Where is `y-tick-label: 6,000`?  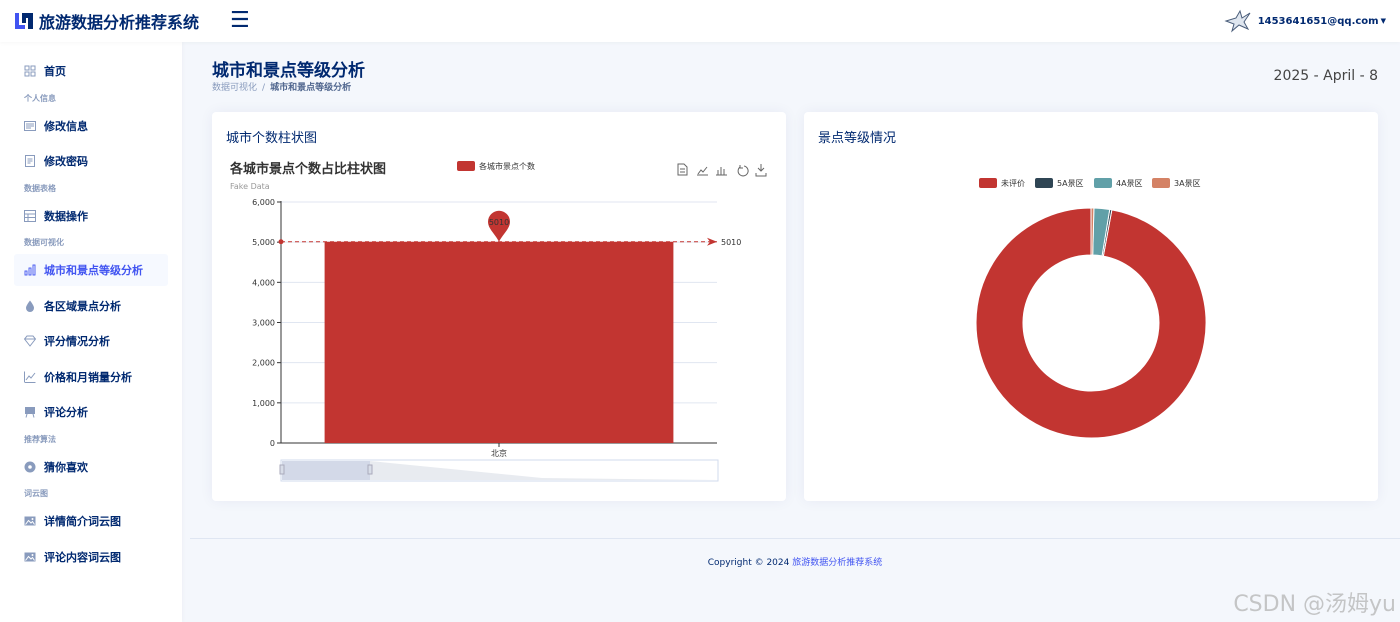
y-tick-label: 6,000 is located at coordinates (263, 202).